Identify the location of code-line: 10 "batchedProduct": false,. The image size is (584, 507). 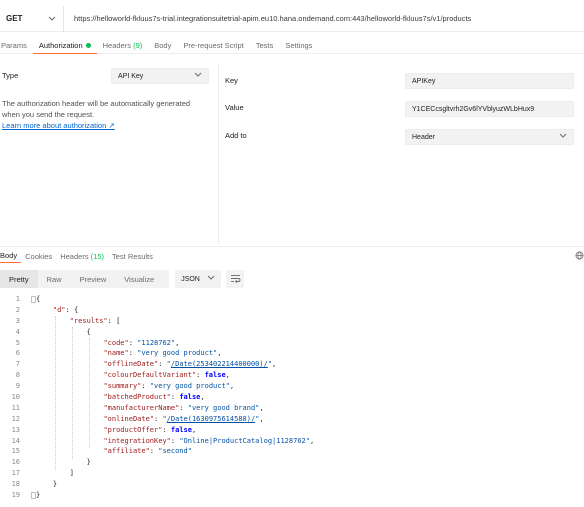
(292, 397).